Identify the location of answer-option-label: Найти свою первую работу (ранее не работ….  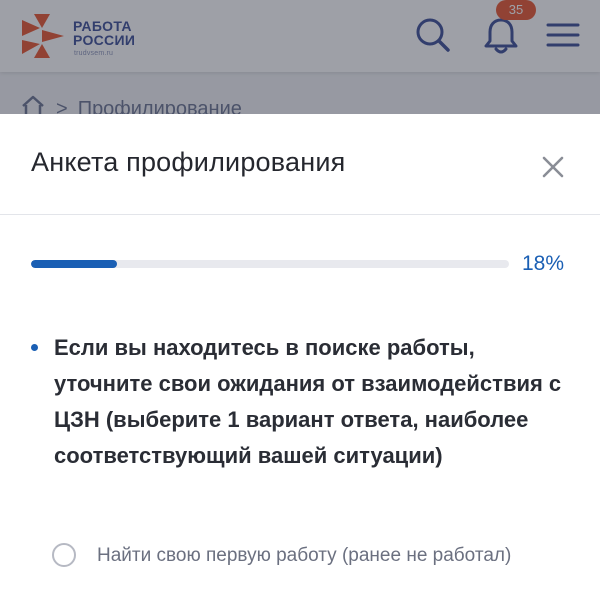
(304, 555).